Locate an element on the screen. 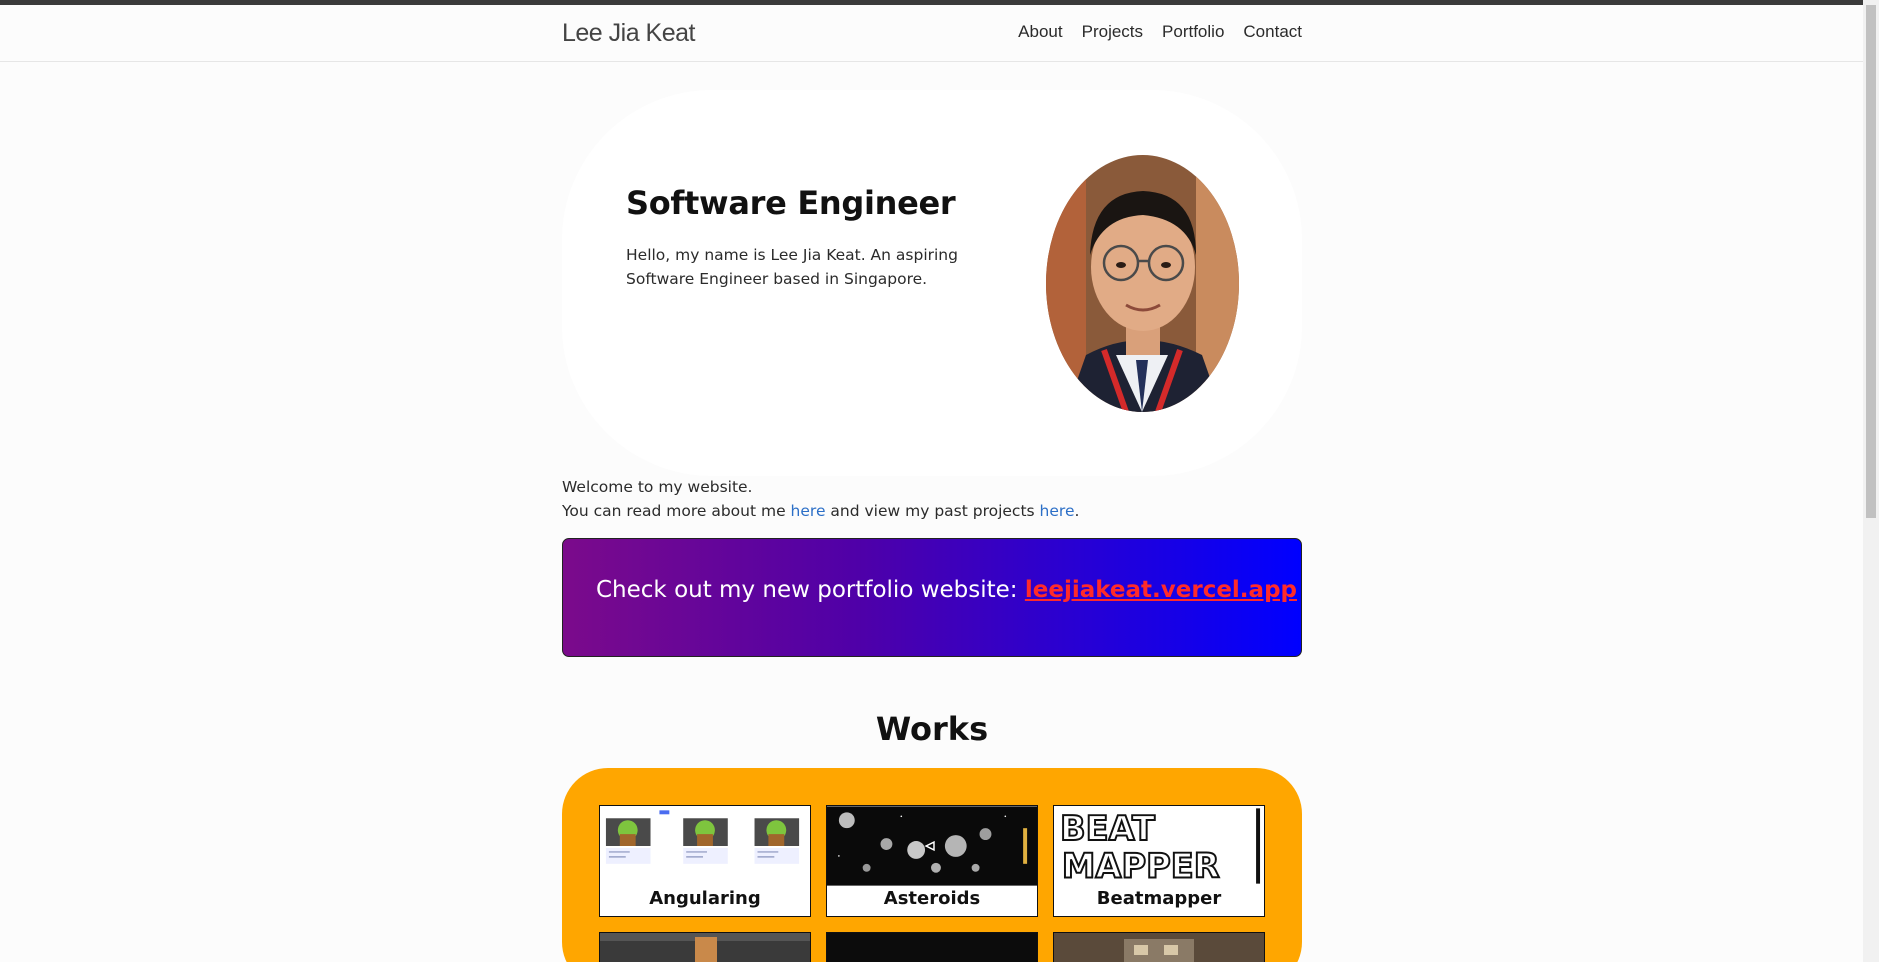  scrollbar-thumb is located at coordinates (1871, 261).